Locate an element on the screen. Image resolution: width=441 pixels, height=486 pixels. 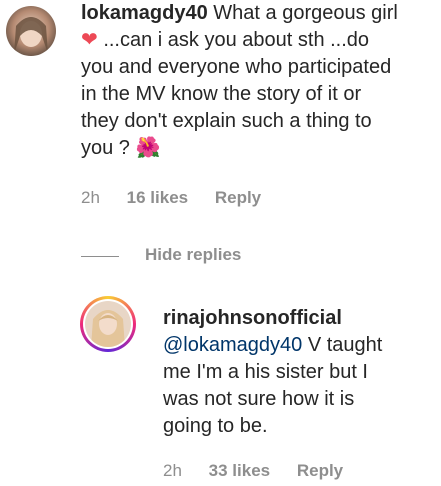
comment-time: 2h is located at coordinates (90, 197).